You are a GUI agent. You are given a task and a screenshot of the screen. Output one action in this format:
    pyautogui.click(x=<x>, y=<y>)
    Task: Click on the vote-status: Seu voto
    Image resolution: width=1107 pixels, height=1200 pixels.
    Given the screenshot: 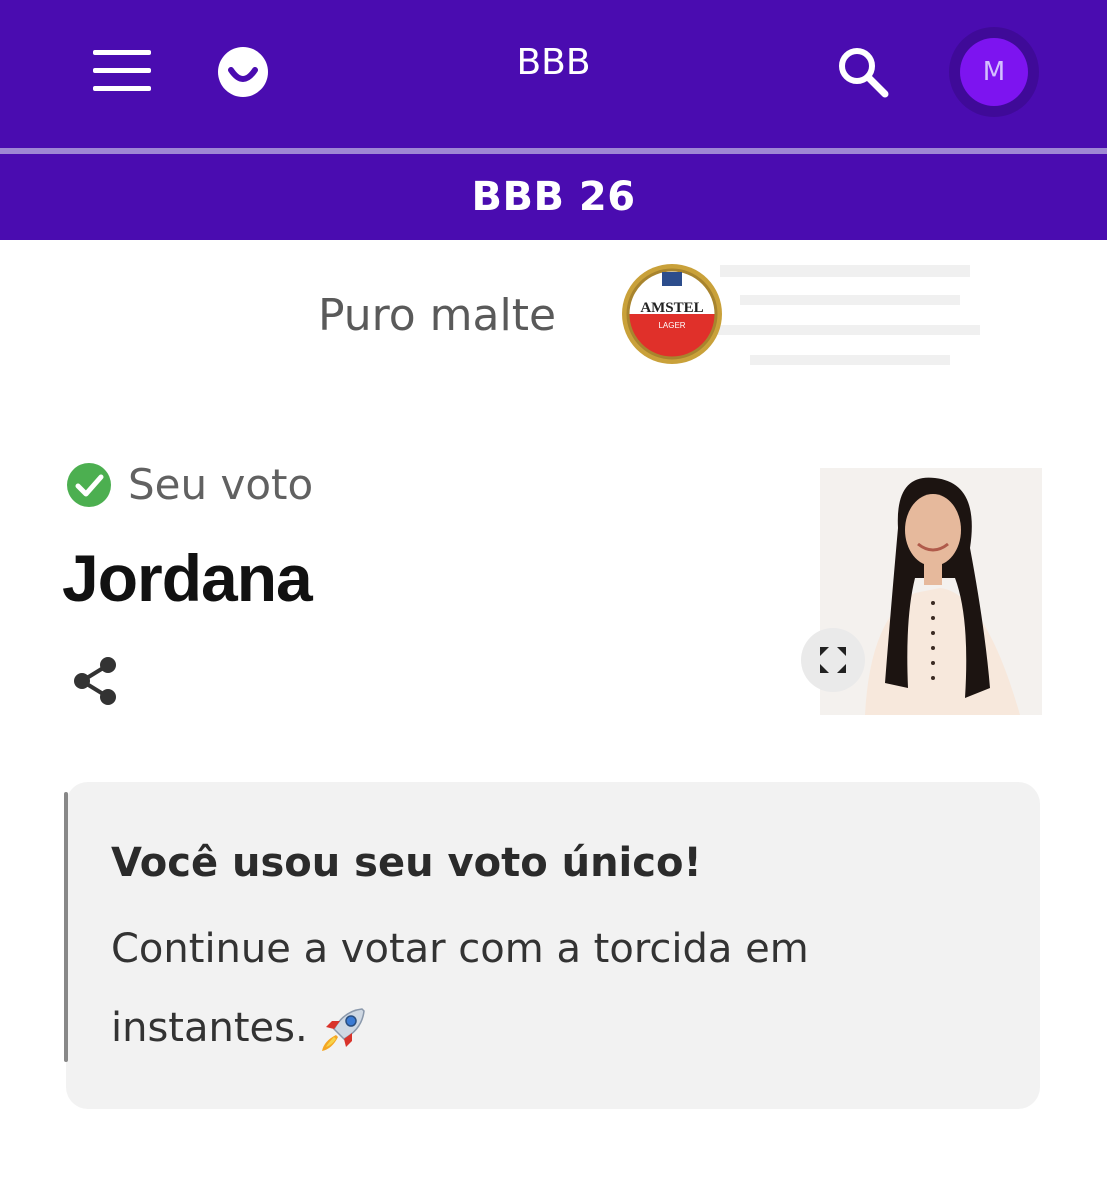 What is the action you would take?
    pyautogui.click(x=189, y=484)
    